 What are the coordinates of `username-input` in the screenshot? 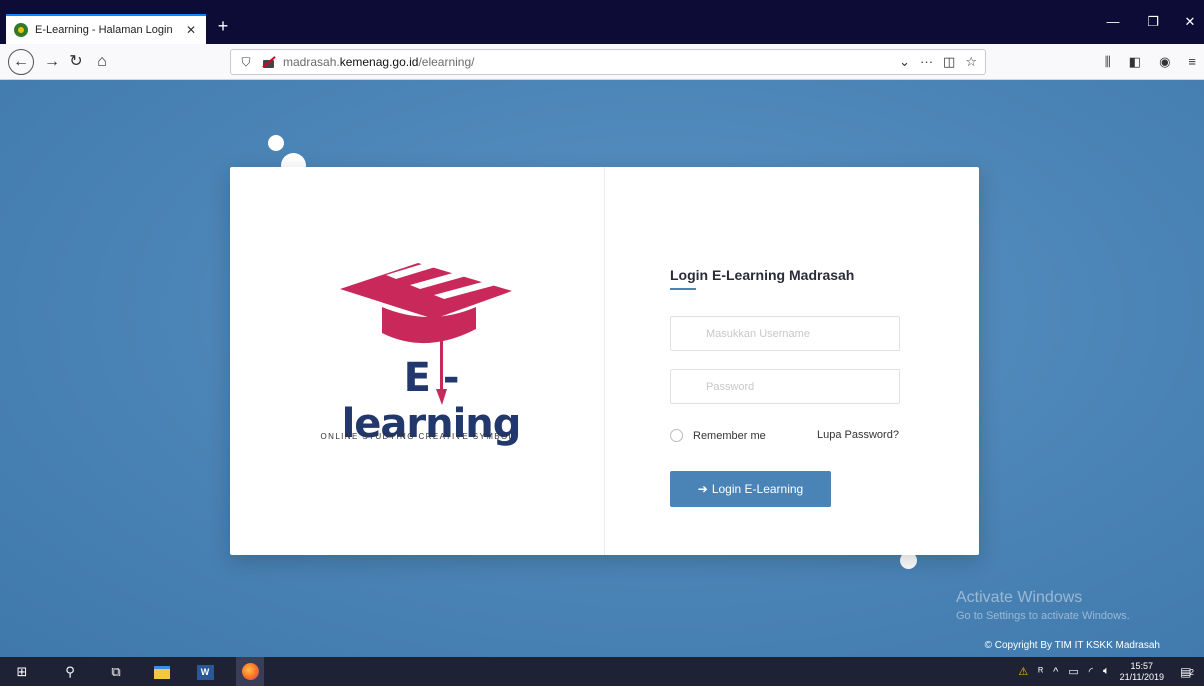 It's located at (785, 333).